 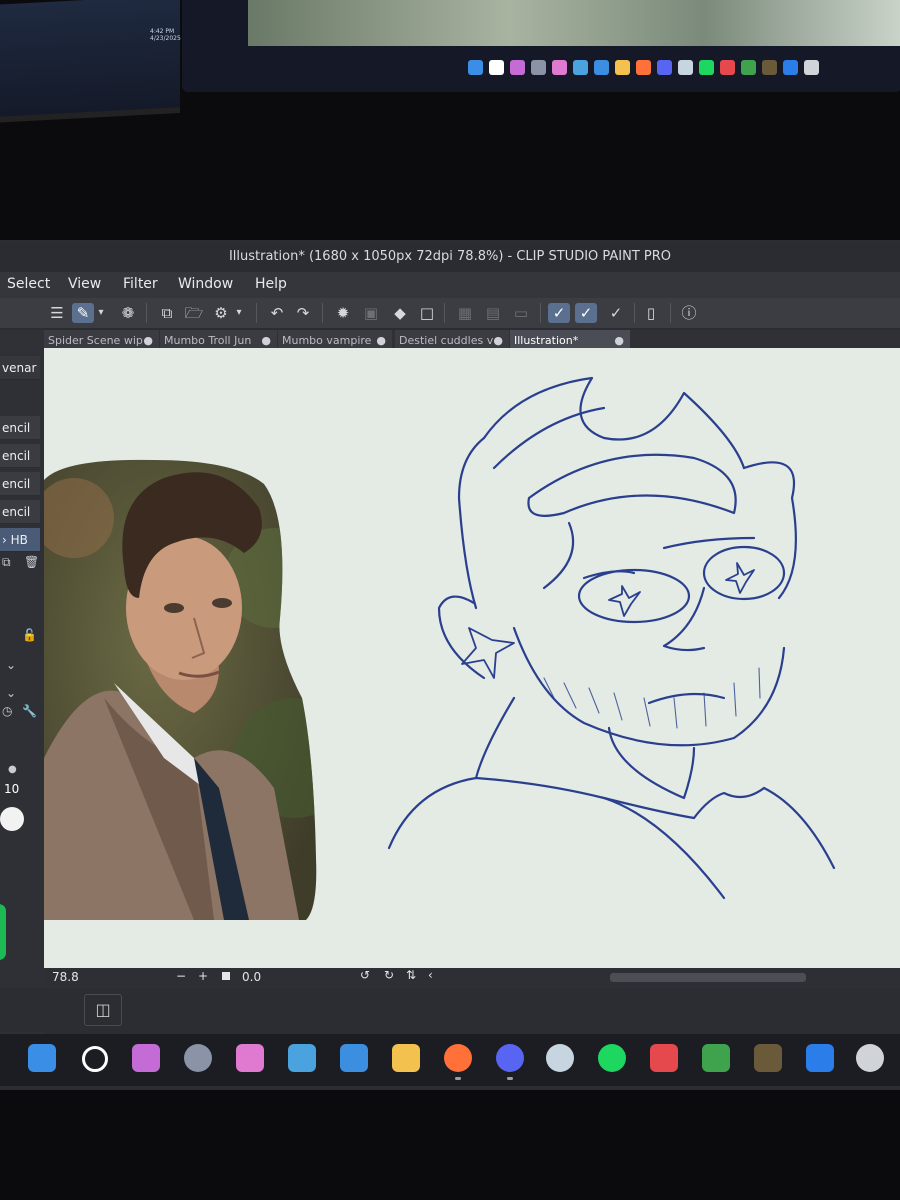 What do you see at coordinates (203, 976) in the screenshot?
I see `zoom-in-button: +` at bounding box center [203, 976].